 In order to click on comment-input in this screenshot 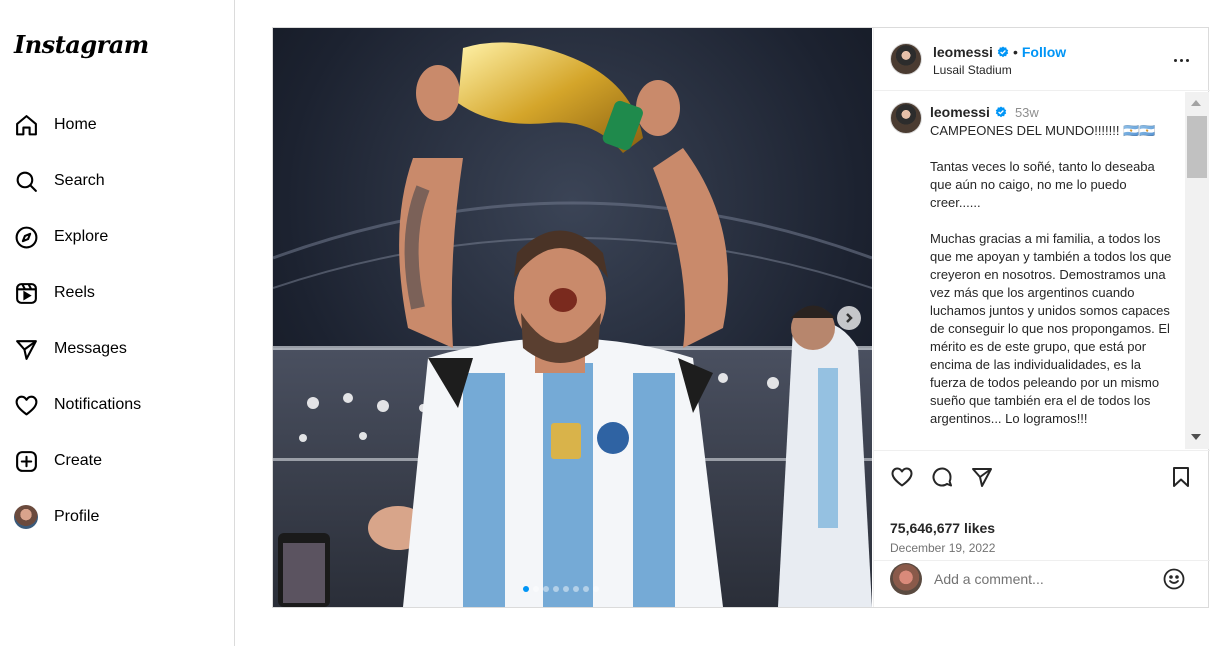, I will do `click(1044, 579)`.